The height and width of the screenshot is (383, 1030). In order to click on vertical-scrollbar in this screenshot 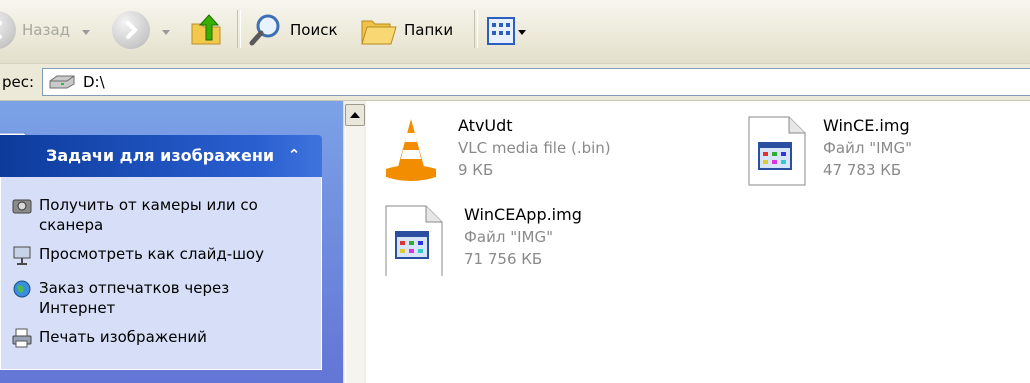, I will do `click(354, 242)`.